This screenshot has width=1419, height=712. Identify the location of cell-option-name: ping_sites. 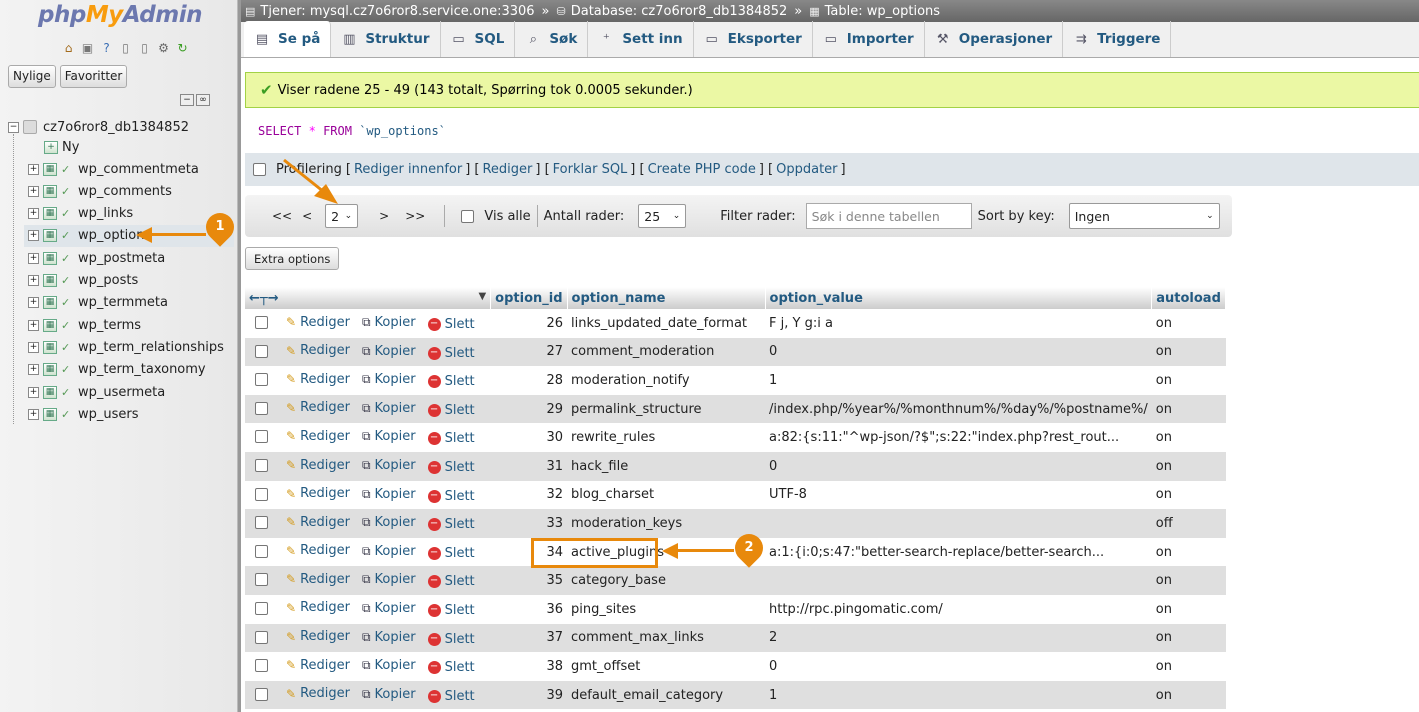
(666, 609).